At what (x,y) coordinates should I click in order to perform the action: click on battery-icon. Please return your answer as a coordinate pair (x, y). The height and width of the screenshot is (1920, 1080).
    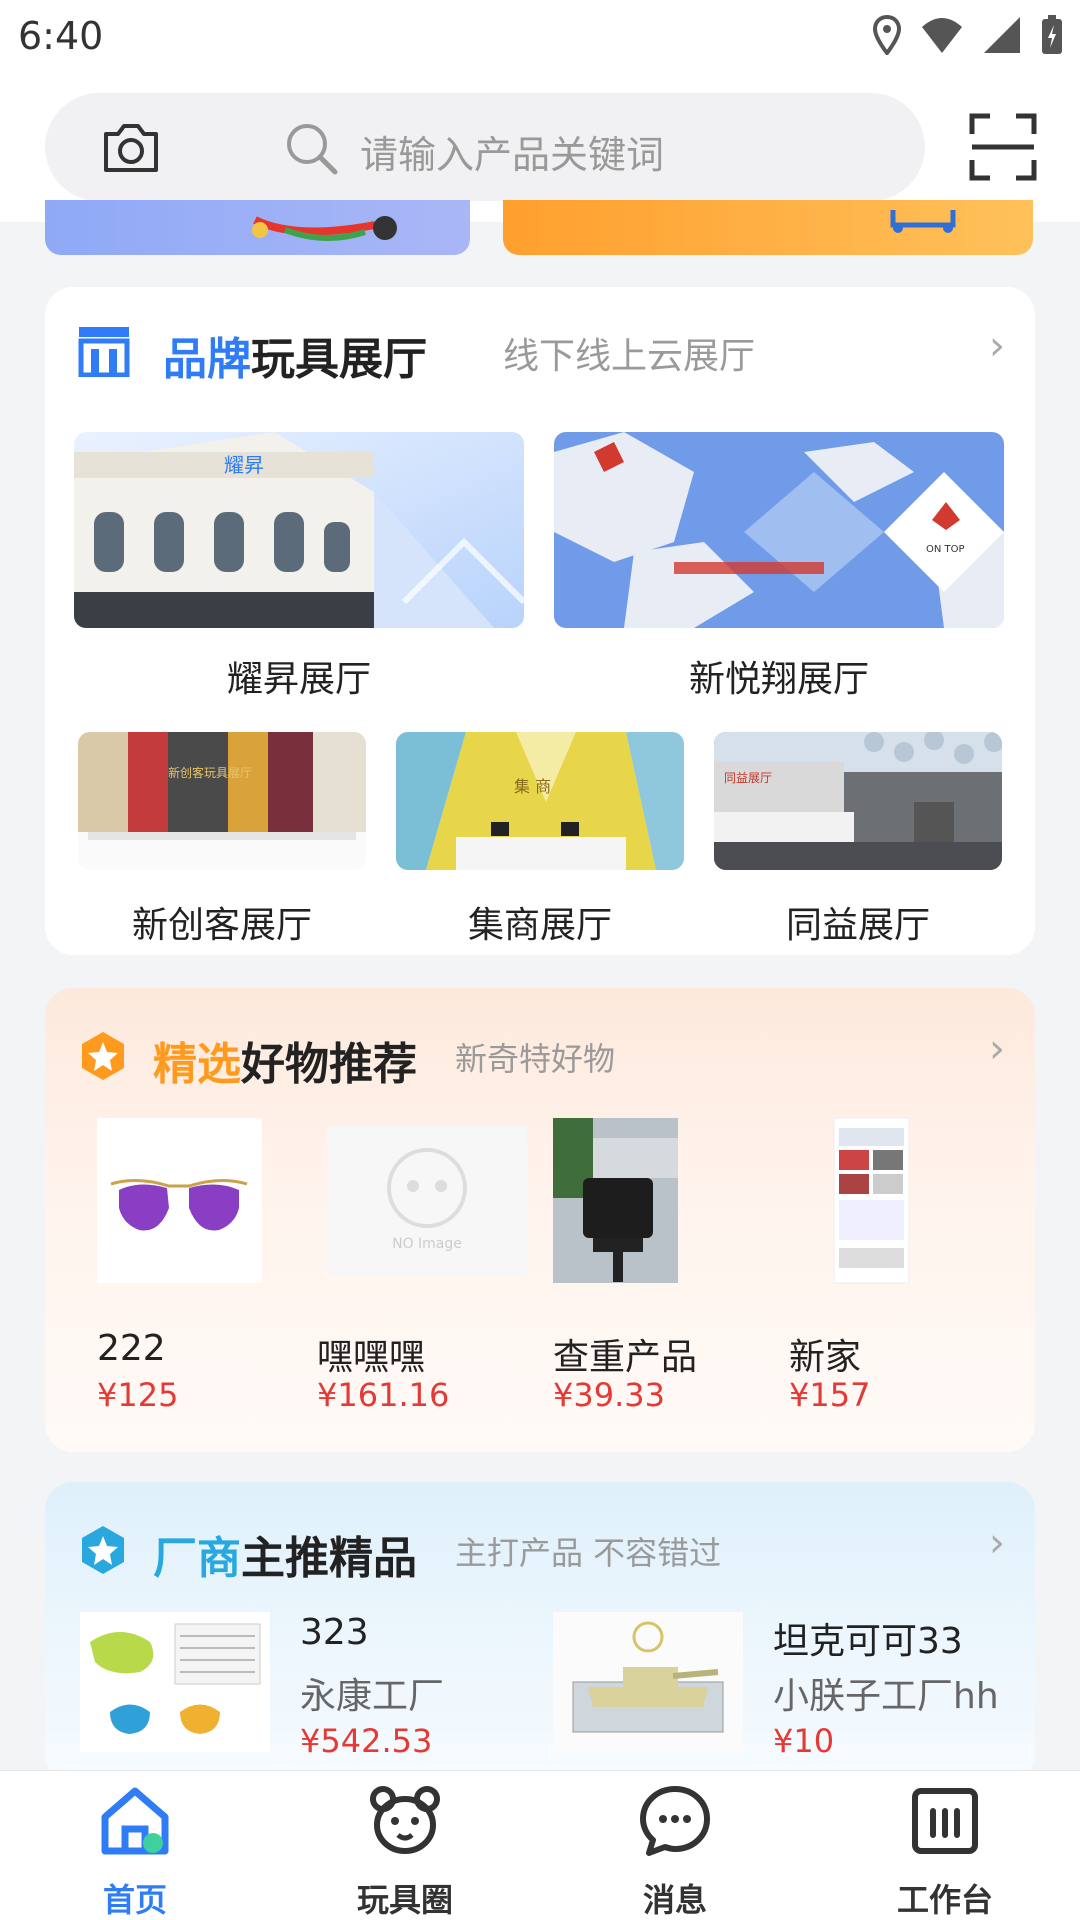
    Looking at the image, I should click on (1052, 34).